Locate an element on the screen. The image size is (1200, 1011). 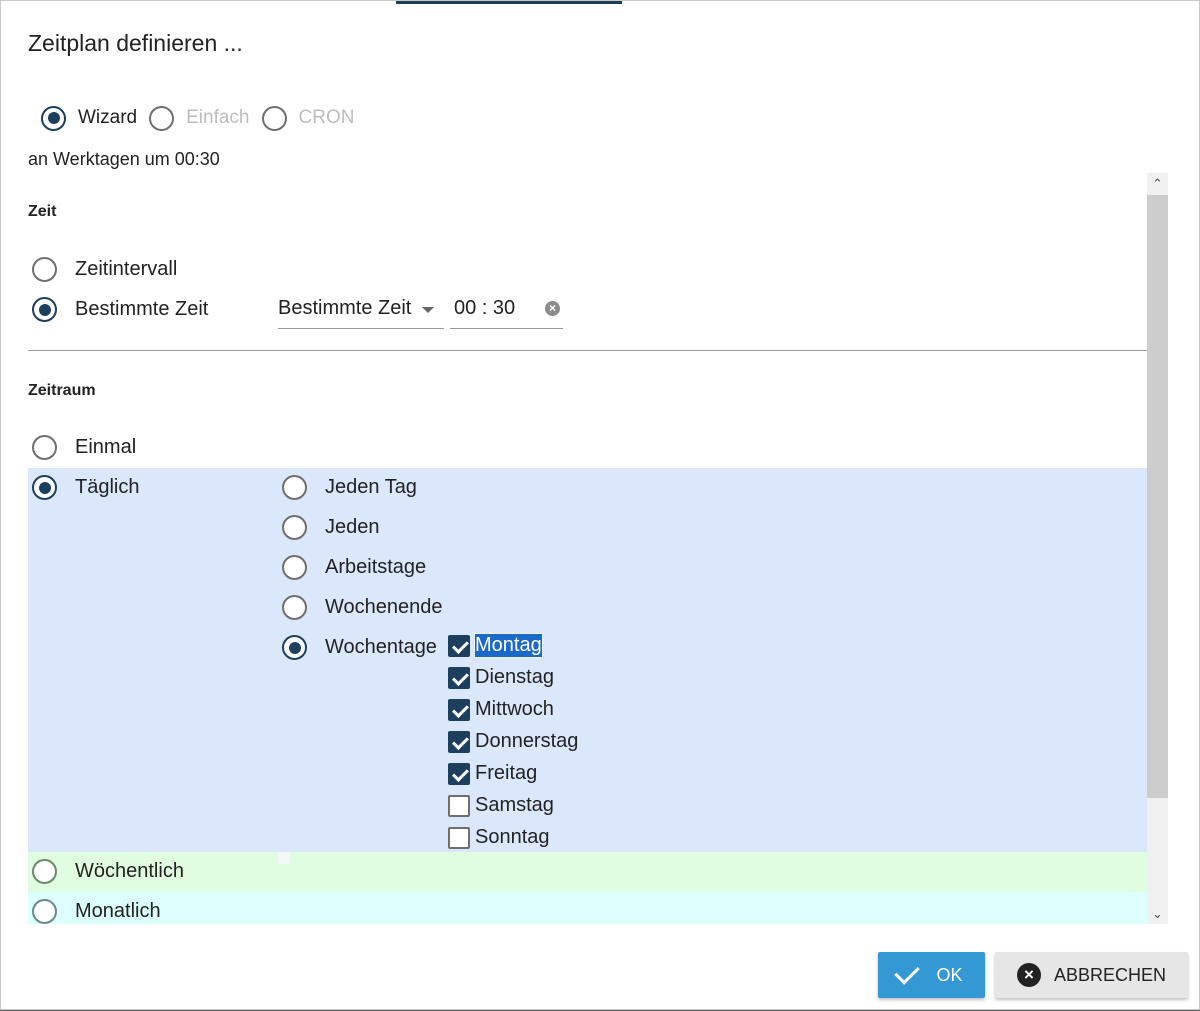
dienstag-checkbox is located at coordinates (459, 677).